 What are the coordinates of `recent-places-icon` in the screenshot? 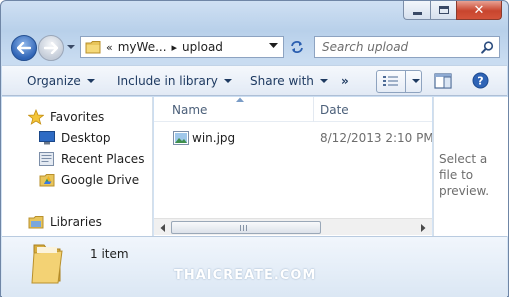 It's located at (47, 159).